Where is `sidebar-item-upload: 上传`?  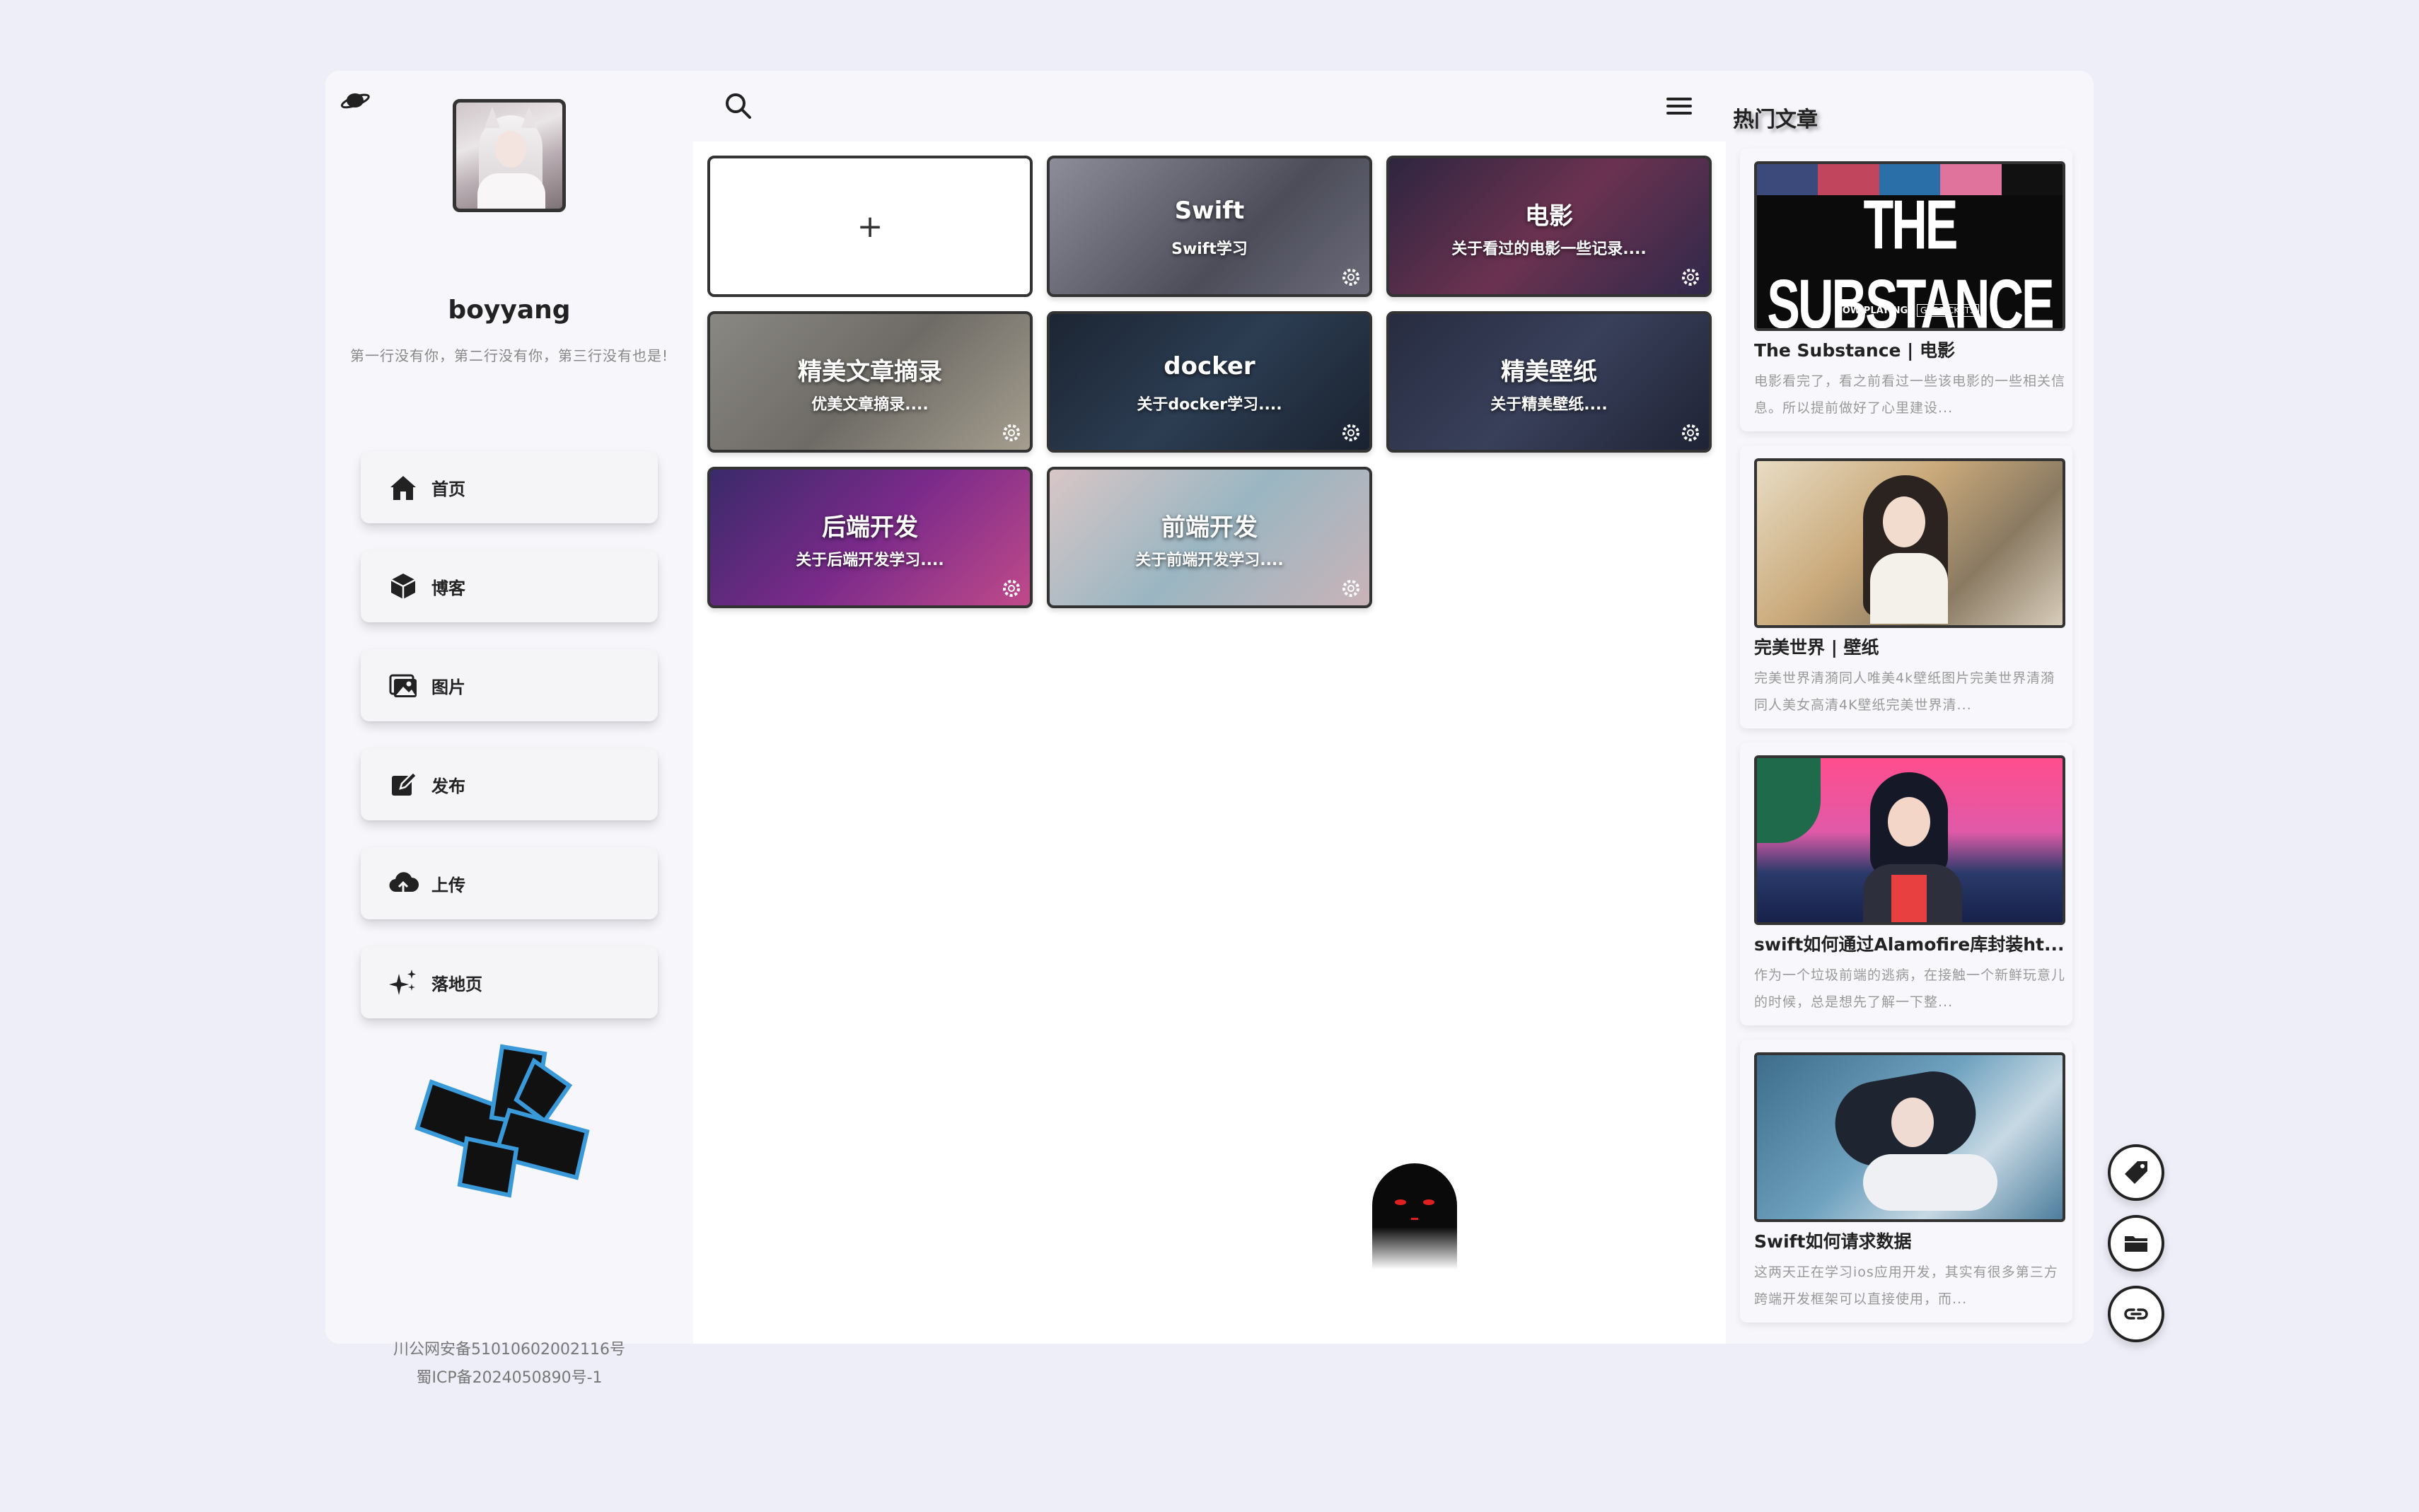
sidebar-item-upload: 上传 is located at coordinates (510, 883).